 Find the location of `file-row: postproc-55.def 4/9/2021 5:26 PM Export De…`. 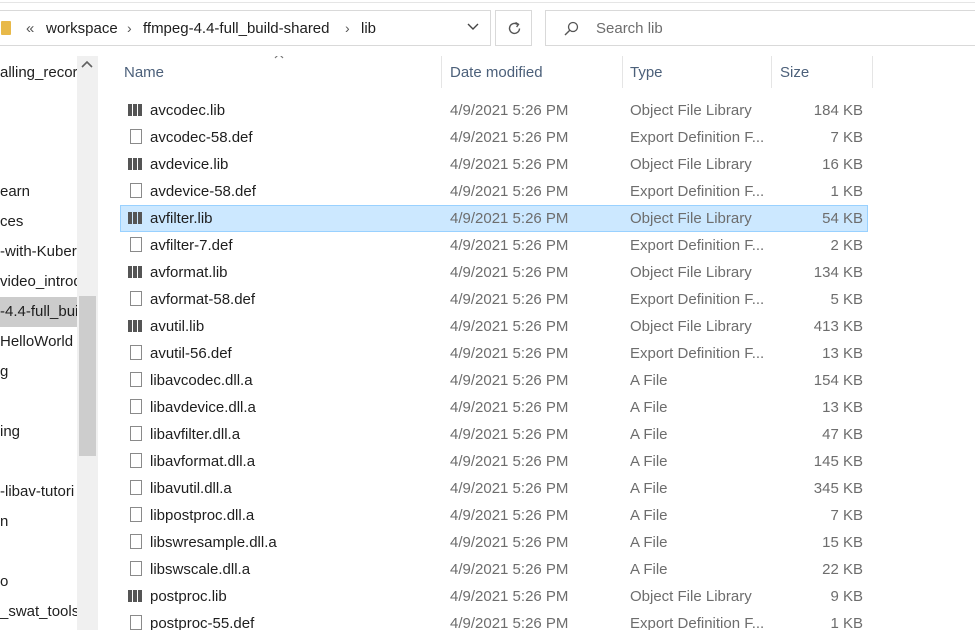

file-row: postproc-55.def 4/9/2021 5:26 PM Export De… is located at coordinates (494, 620).